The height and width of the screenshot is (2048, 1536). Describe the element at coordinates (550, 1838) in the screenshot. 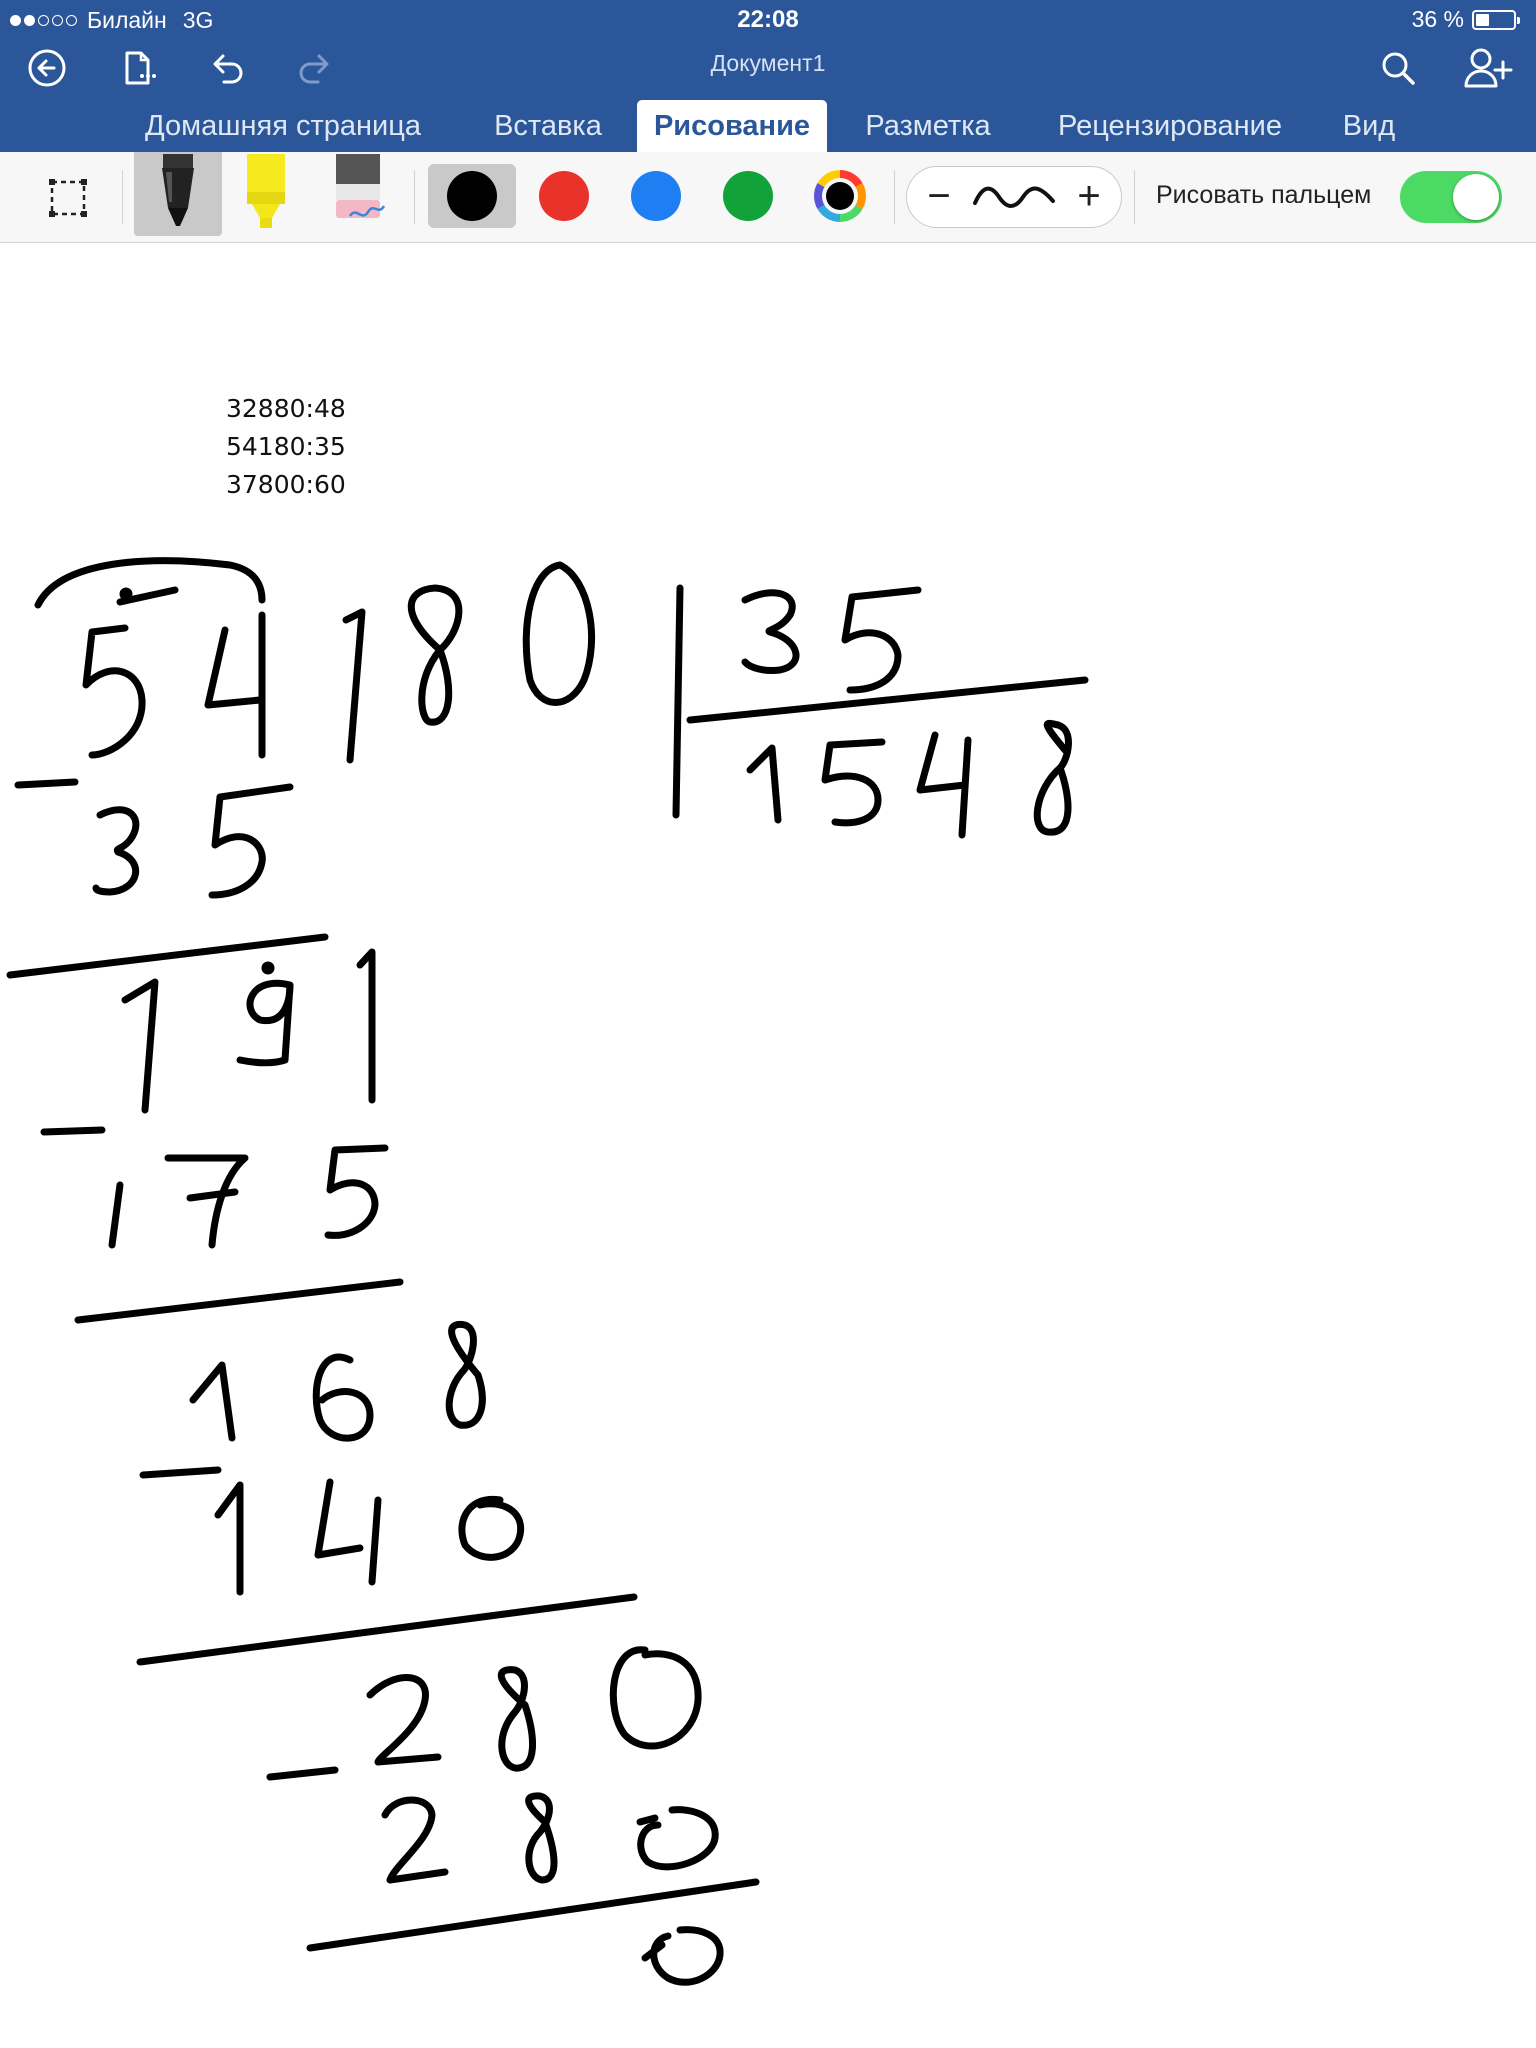

I see `ink-step-280-b` at that location.